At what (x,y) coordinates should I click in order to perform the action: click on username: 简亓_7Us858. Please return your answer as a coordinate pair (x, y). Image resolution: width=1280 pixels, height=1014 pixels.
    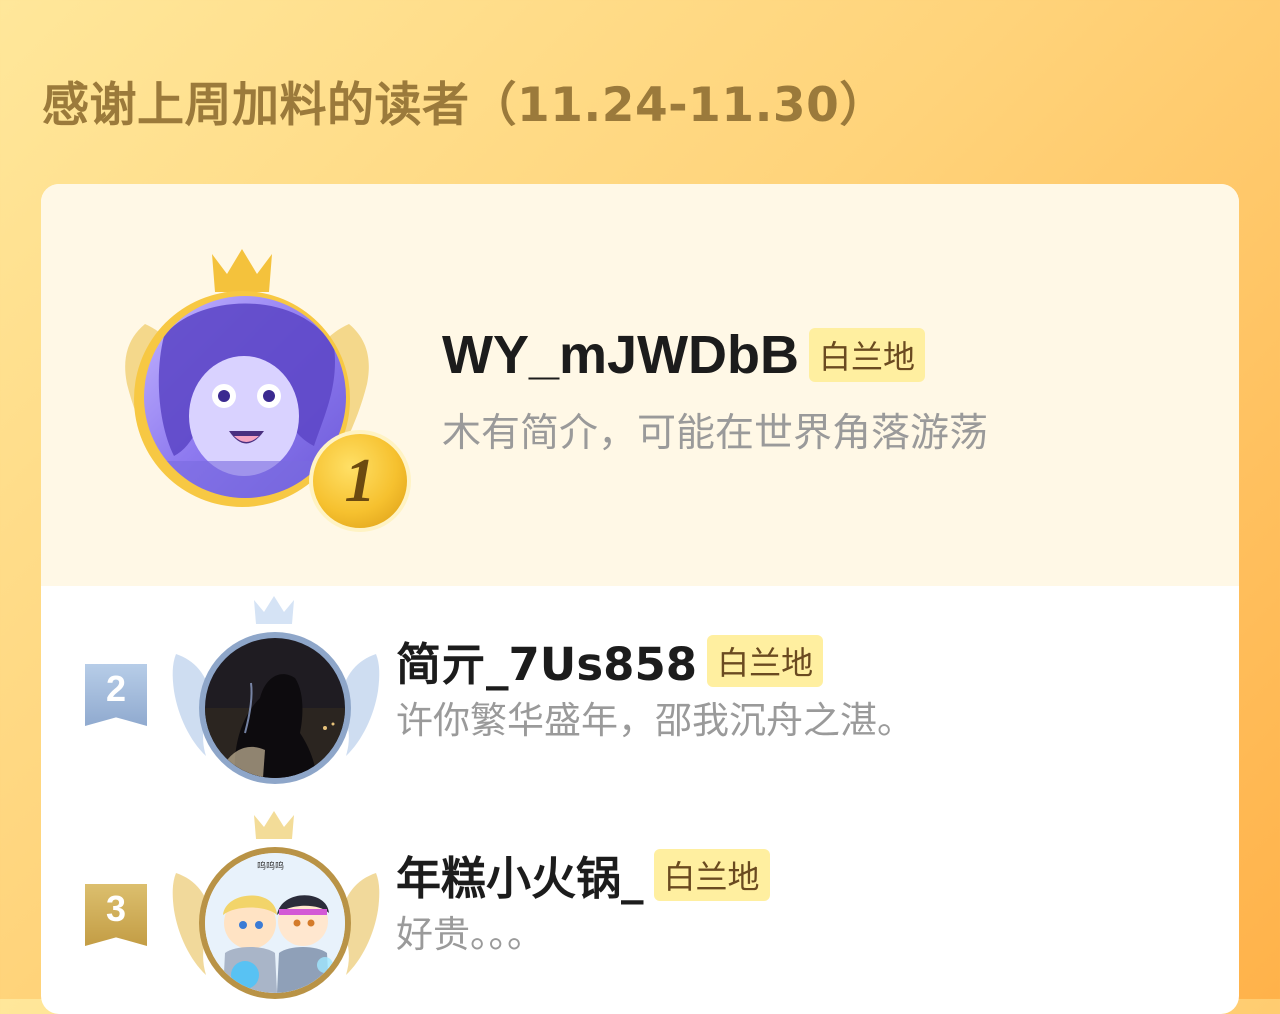
    Looking at the image, I should click on (546, 660).